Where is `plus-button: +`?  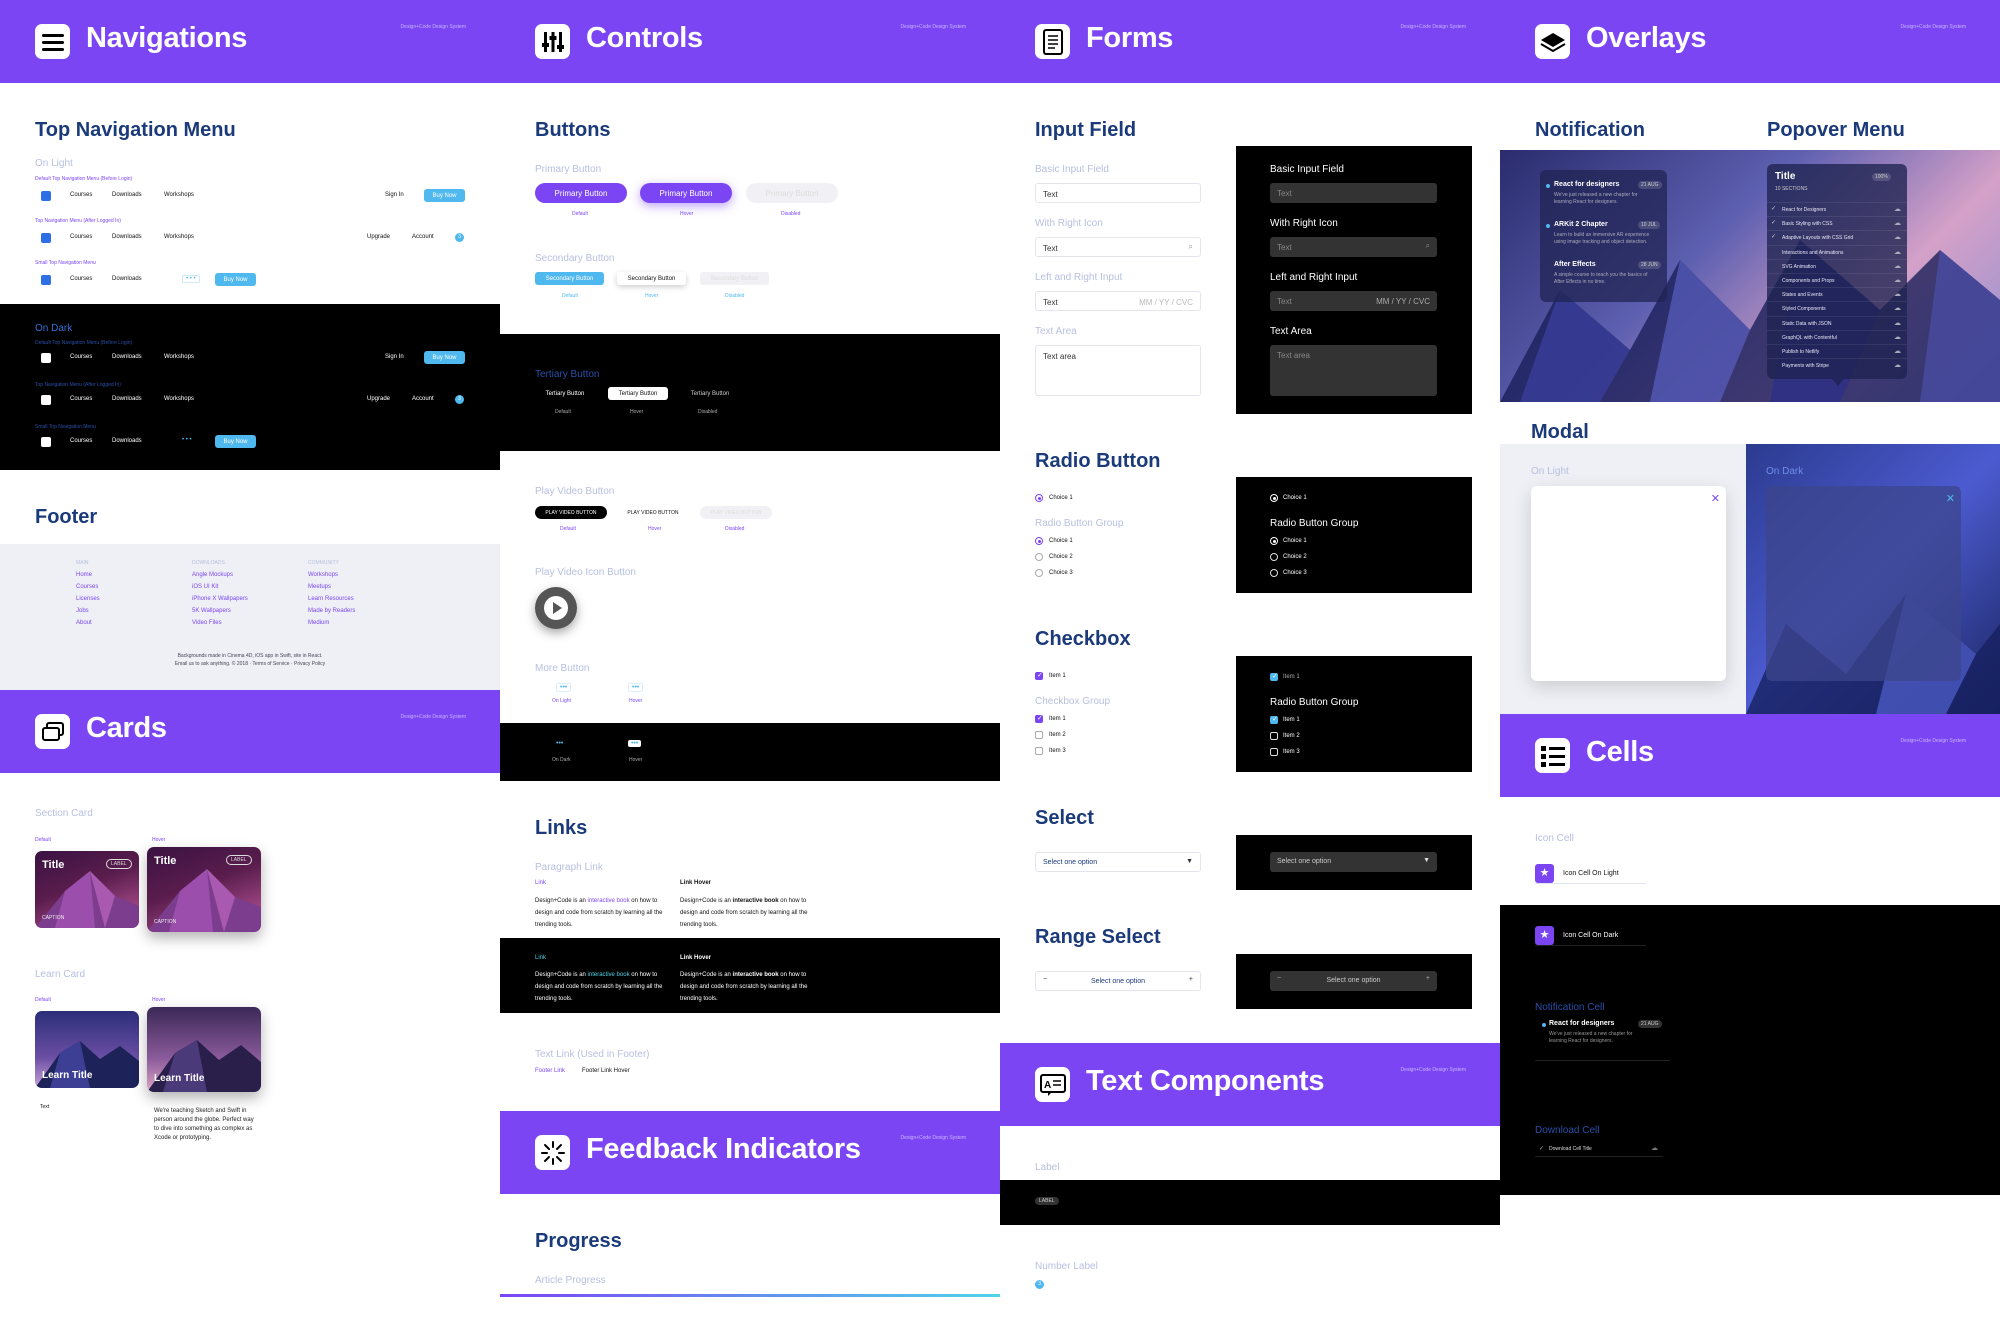
plus-button: + is located at coordinates (1191, 979).